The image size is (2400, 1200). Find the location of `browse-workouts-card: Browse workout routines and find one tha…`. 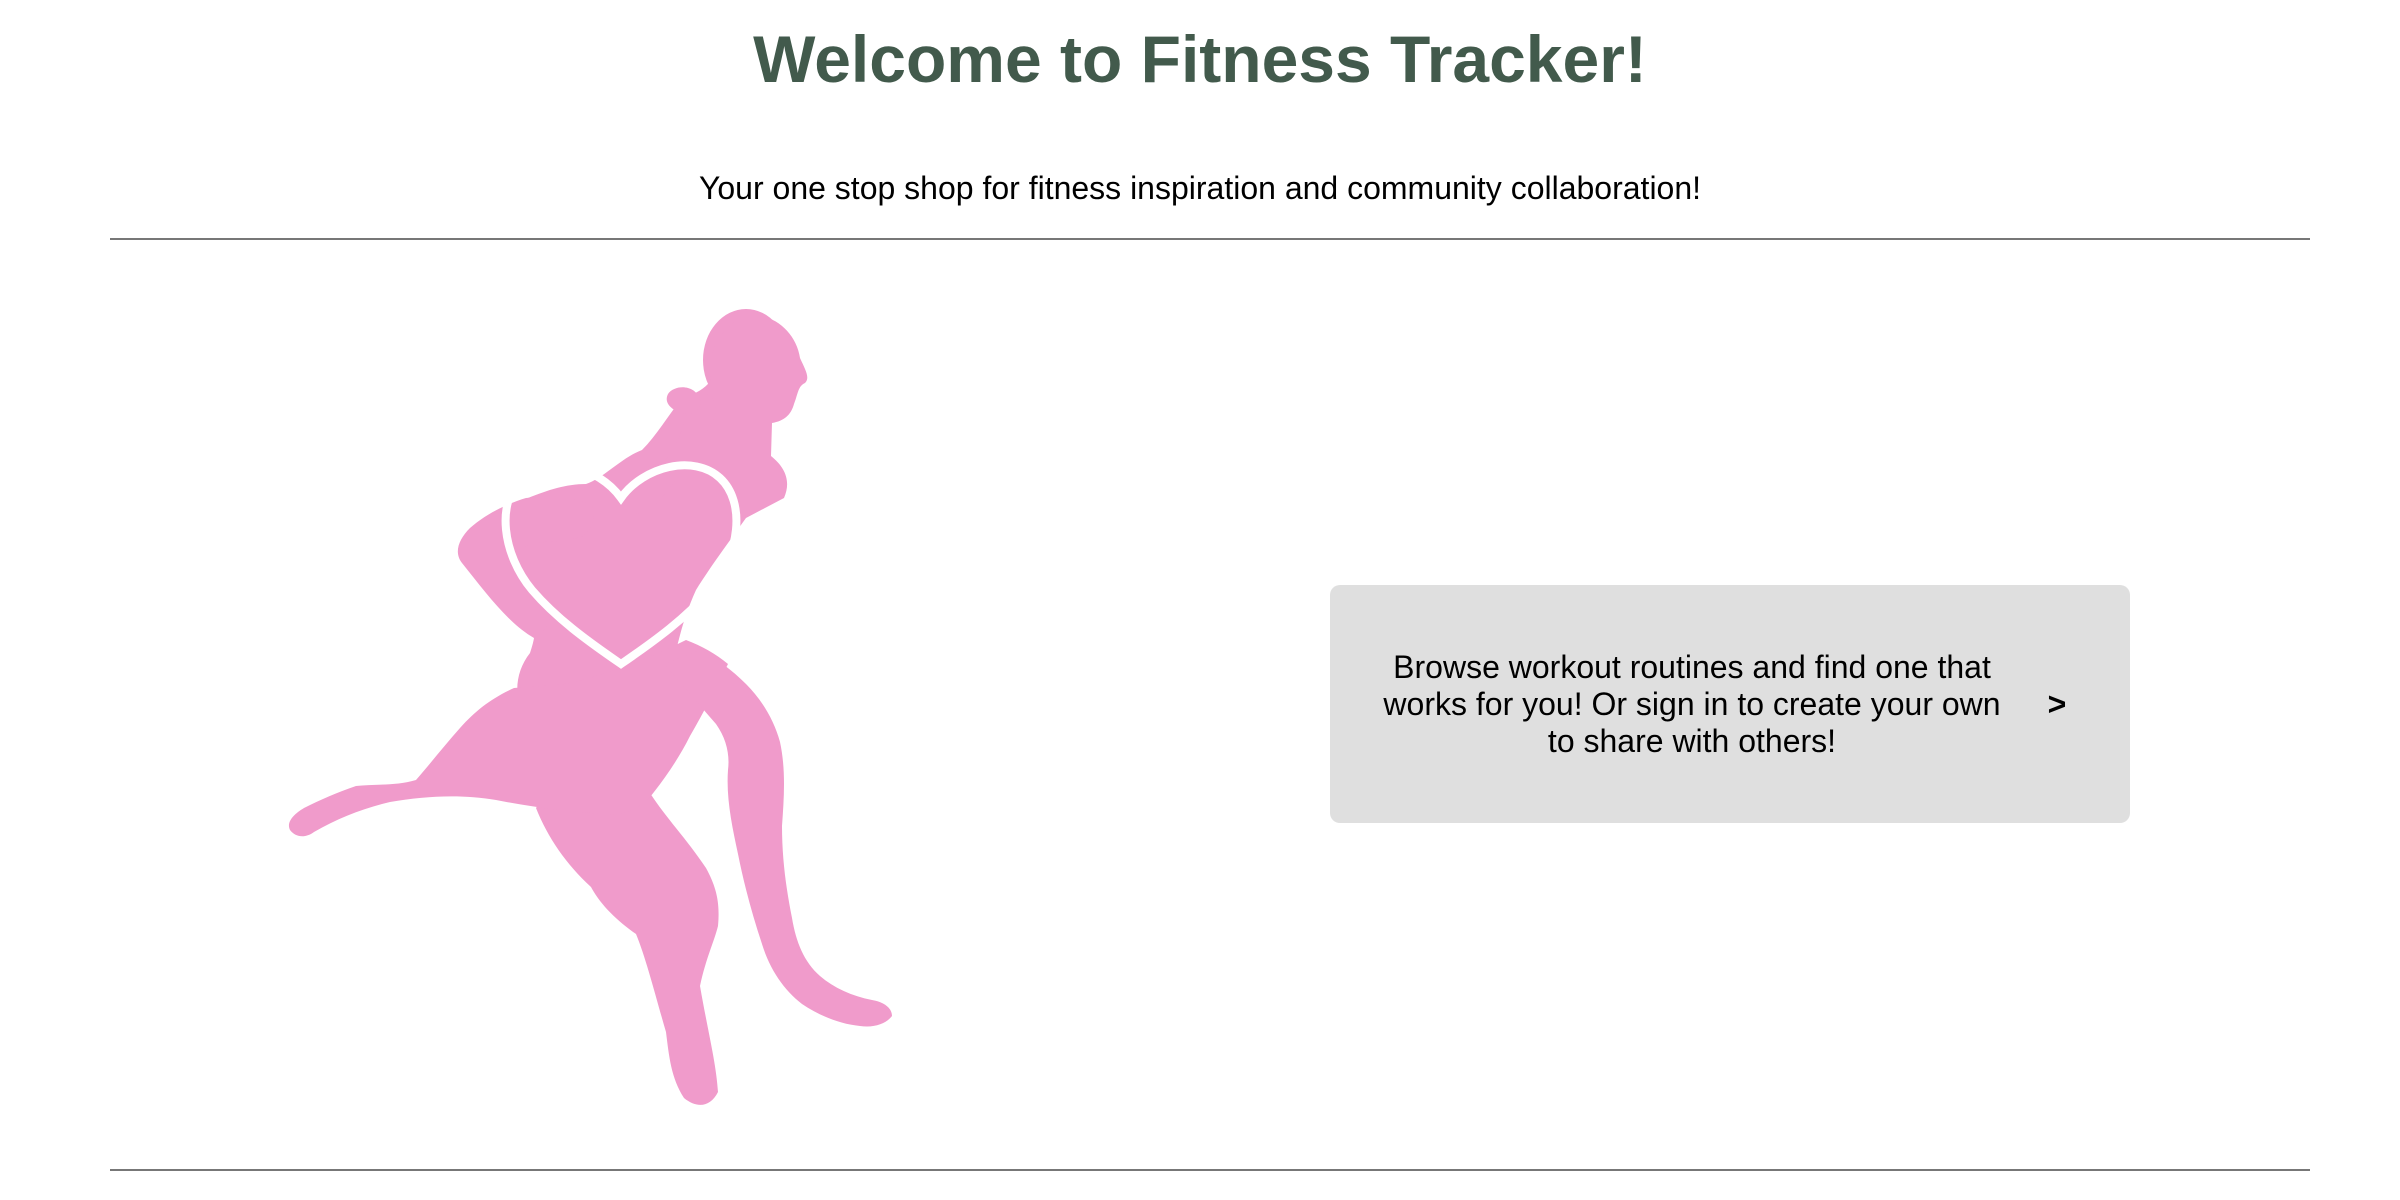

browse-workouts-card: Browse workout routines and find one tha… is located at coordinates (1730, 704).